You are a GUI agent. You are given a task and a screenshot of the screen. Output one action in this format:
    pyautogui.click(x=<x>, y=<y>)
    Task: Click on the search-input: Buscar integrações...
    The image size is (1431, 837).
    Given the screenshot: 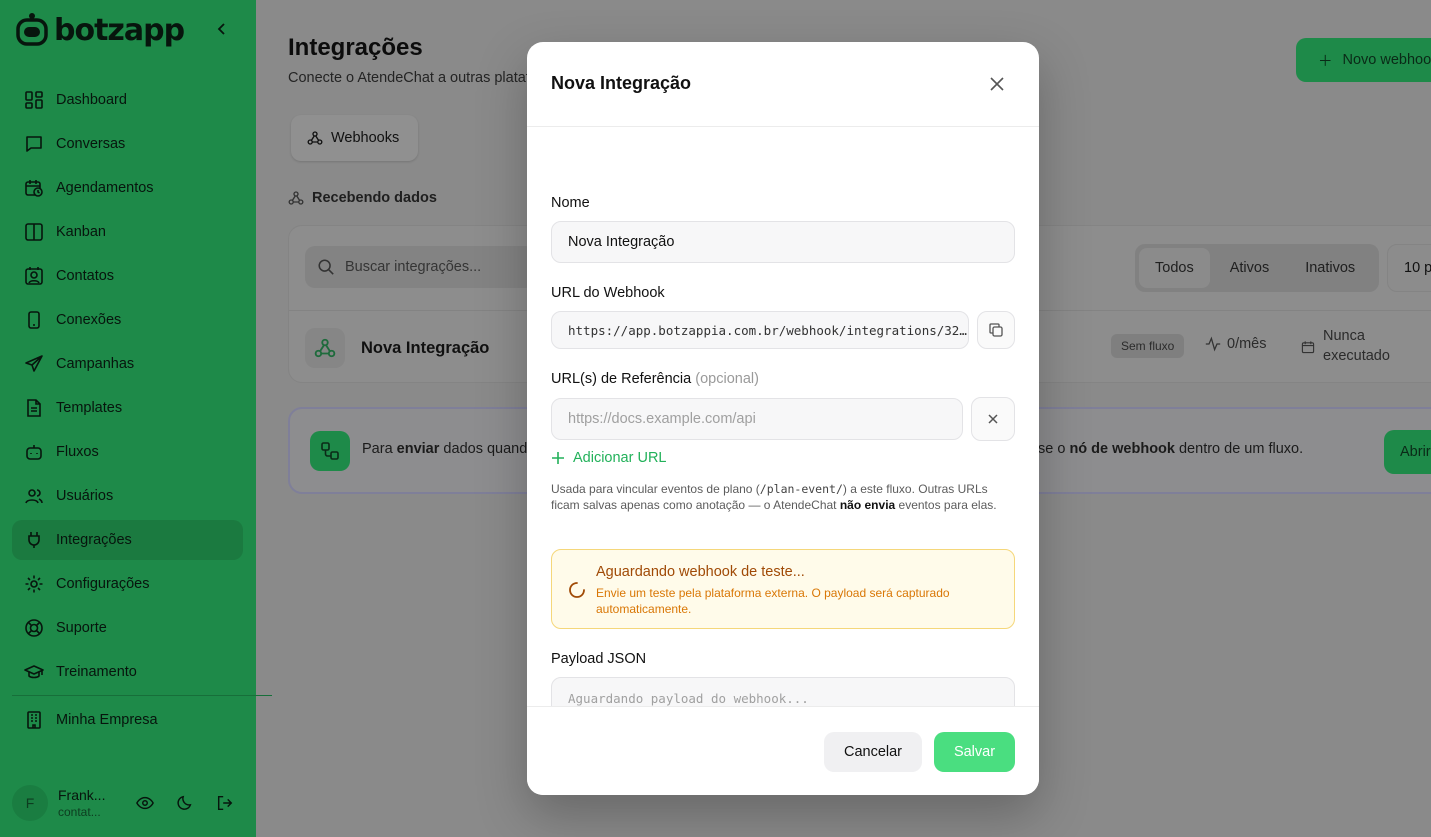 What is the action you would take?
    pyautogui.click(x=420, y=267)
    